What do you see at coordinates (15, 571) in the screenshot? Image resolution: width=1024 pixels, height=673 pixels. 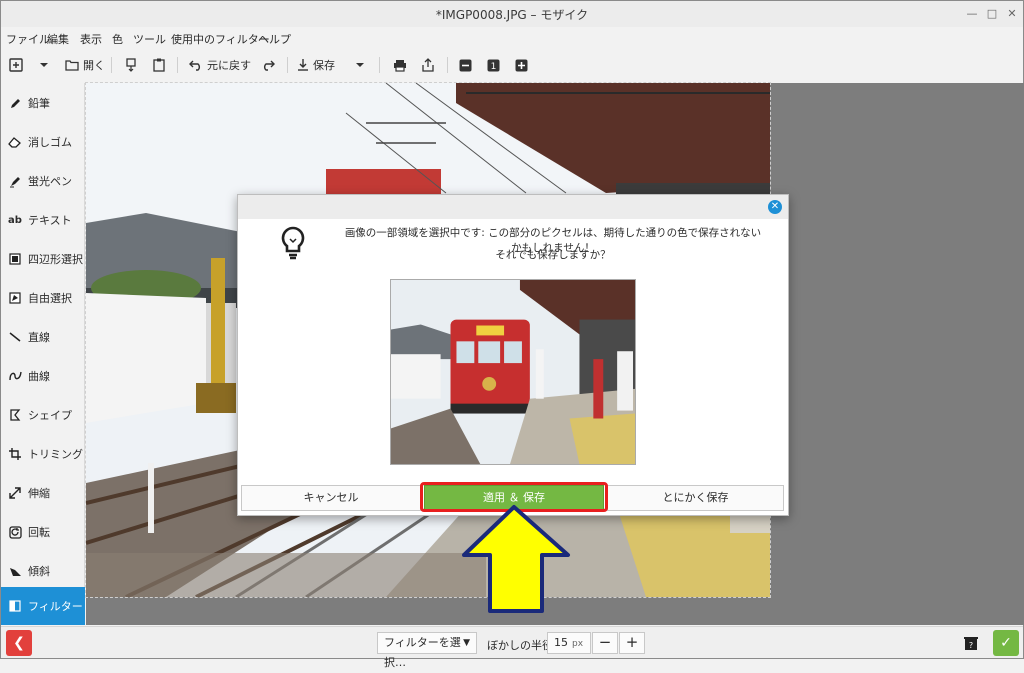 I see `skew-icon` at bounding box center [15, 571].